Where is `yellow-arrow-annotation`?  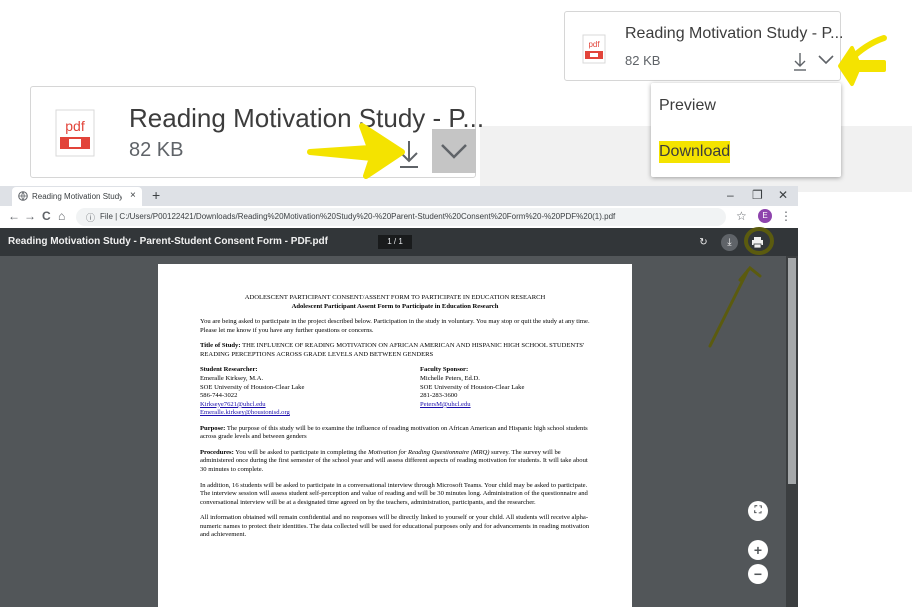
yellow-arrow-annotation is located at coordinates (356, 151).